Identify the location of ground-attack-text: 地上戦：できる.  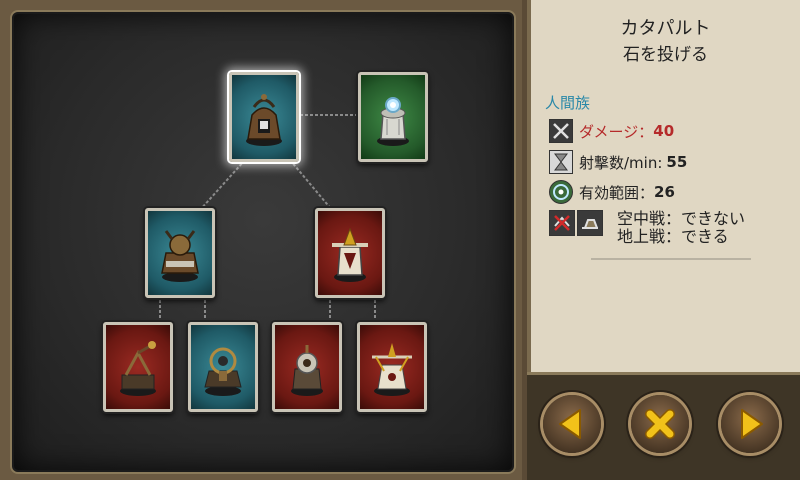
(673, 236).